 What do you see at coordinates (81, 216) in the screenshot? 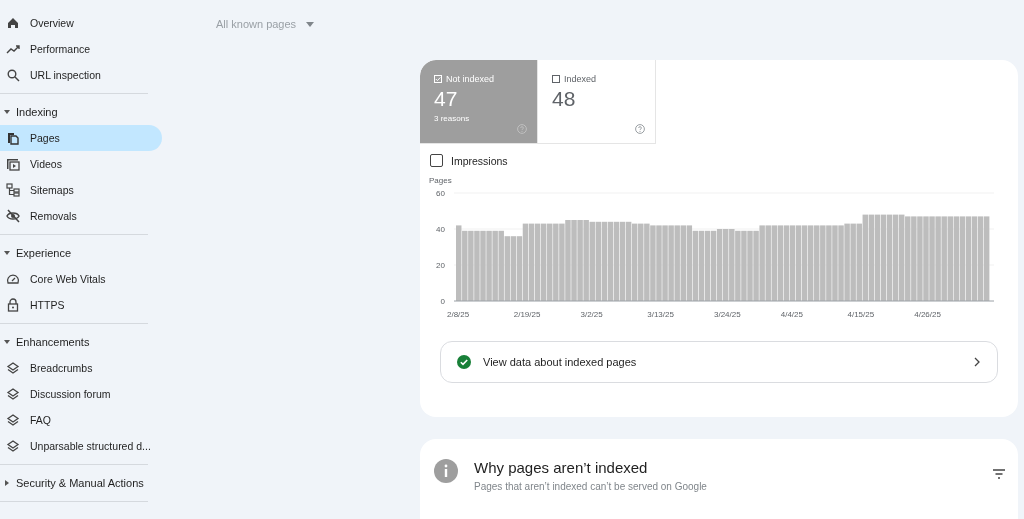
I see `sidebar-item: Removals` at bounding box center [81, 216].